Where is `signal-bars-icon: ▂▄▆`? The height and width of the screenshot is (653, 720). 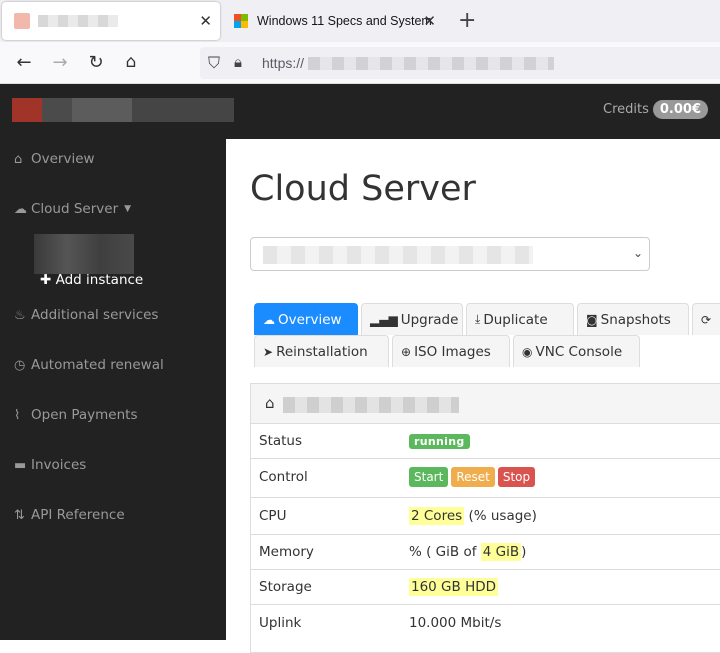 signal-bars-icon: ▂▄▆ is located at coordinates (384, 319).